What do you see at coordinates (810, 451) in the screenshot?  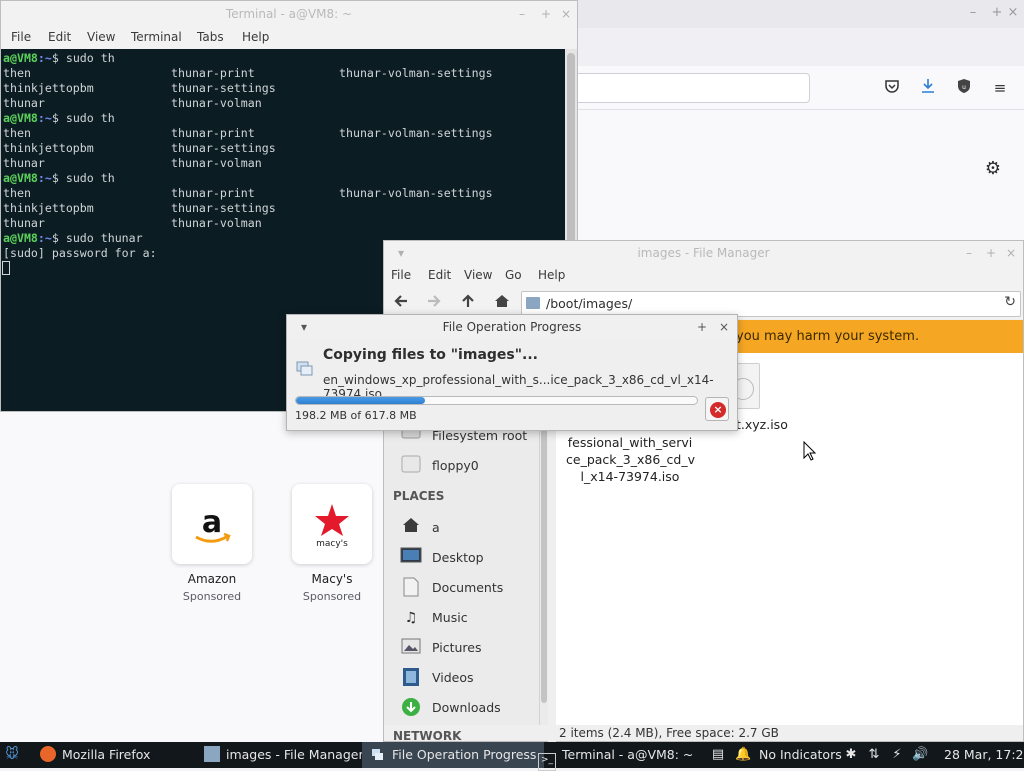 I see `mouse-pointer-icon` at bounding box center [810, 451].